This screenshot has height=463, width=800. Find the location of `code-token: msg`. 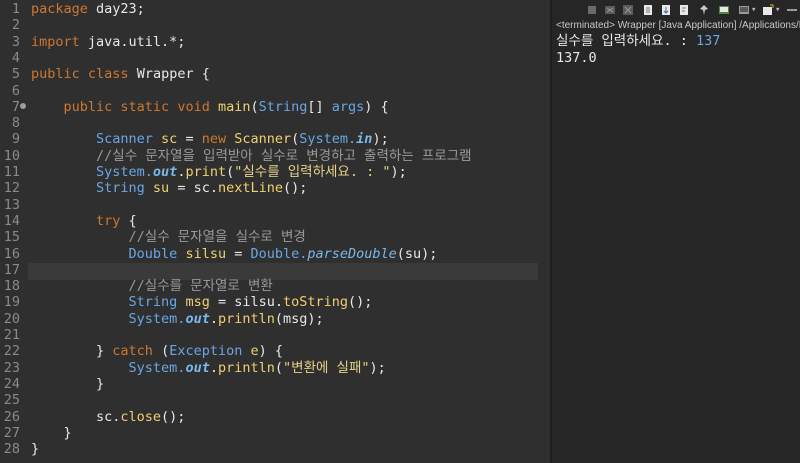

code-token: msg is located at coordinates (197, 302).